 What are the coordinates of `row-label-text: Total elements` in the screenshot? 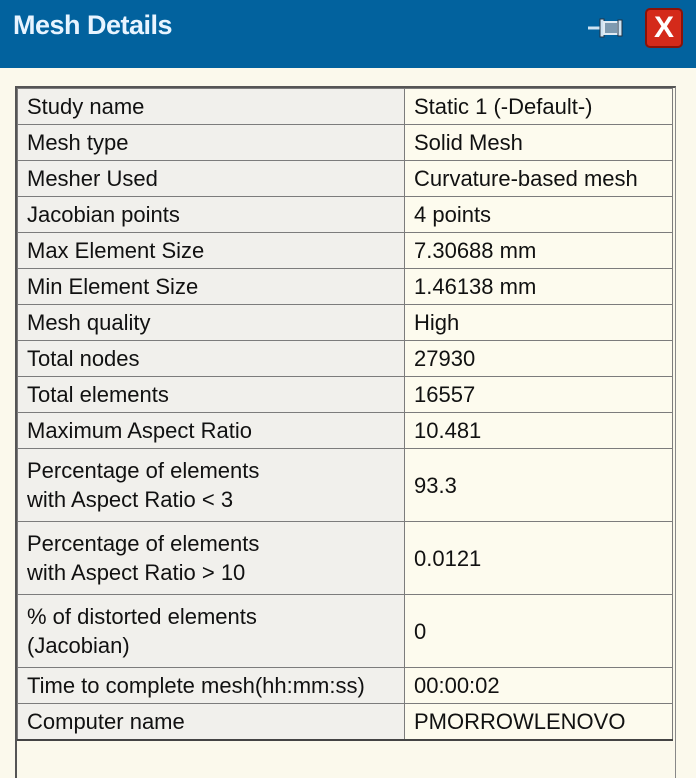 It's located at (98, 394).